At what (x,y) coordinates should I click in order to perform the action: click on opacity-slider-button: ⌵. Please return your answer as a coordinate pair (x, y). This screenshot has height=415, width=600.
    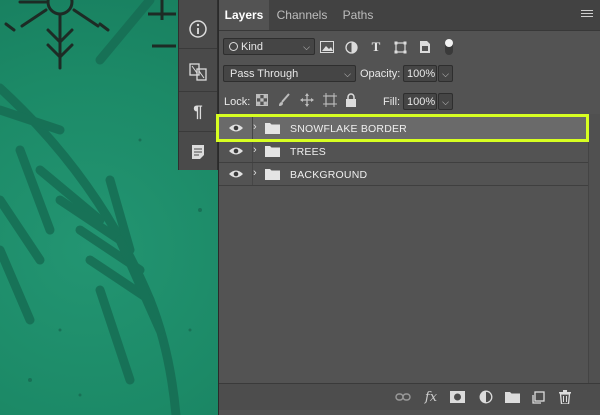
    Looking at the image, I should click on (445, 73).